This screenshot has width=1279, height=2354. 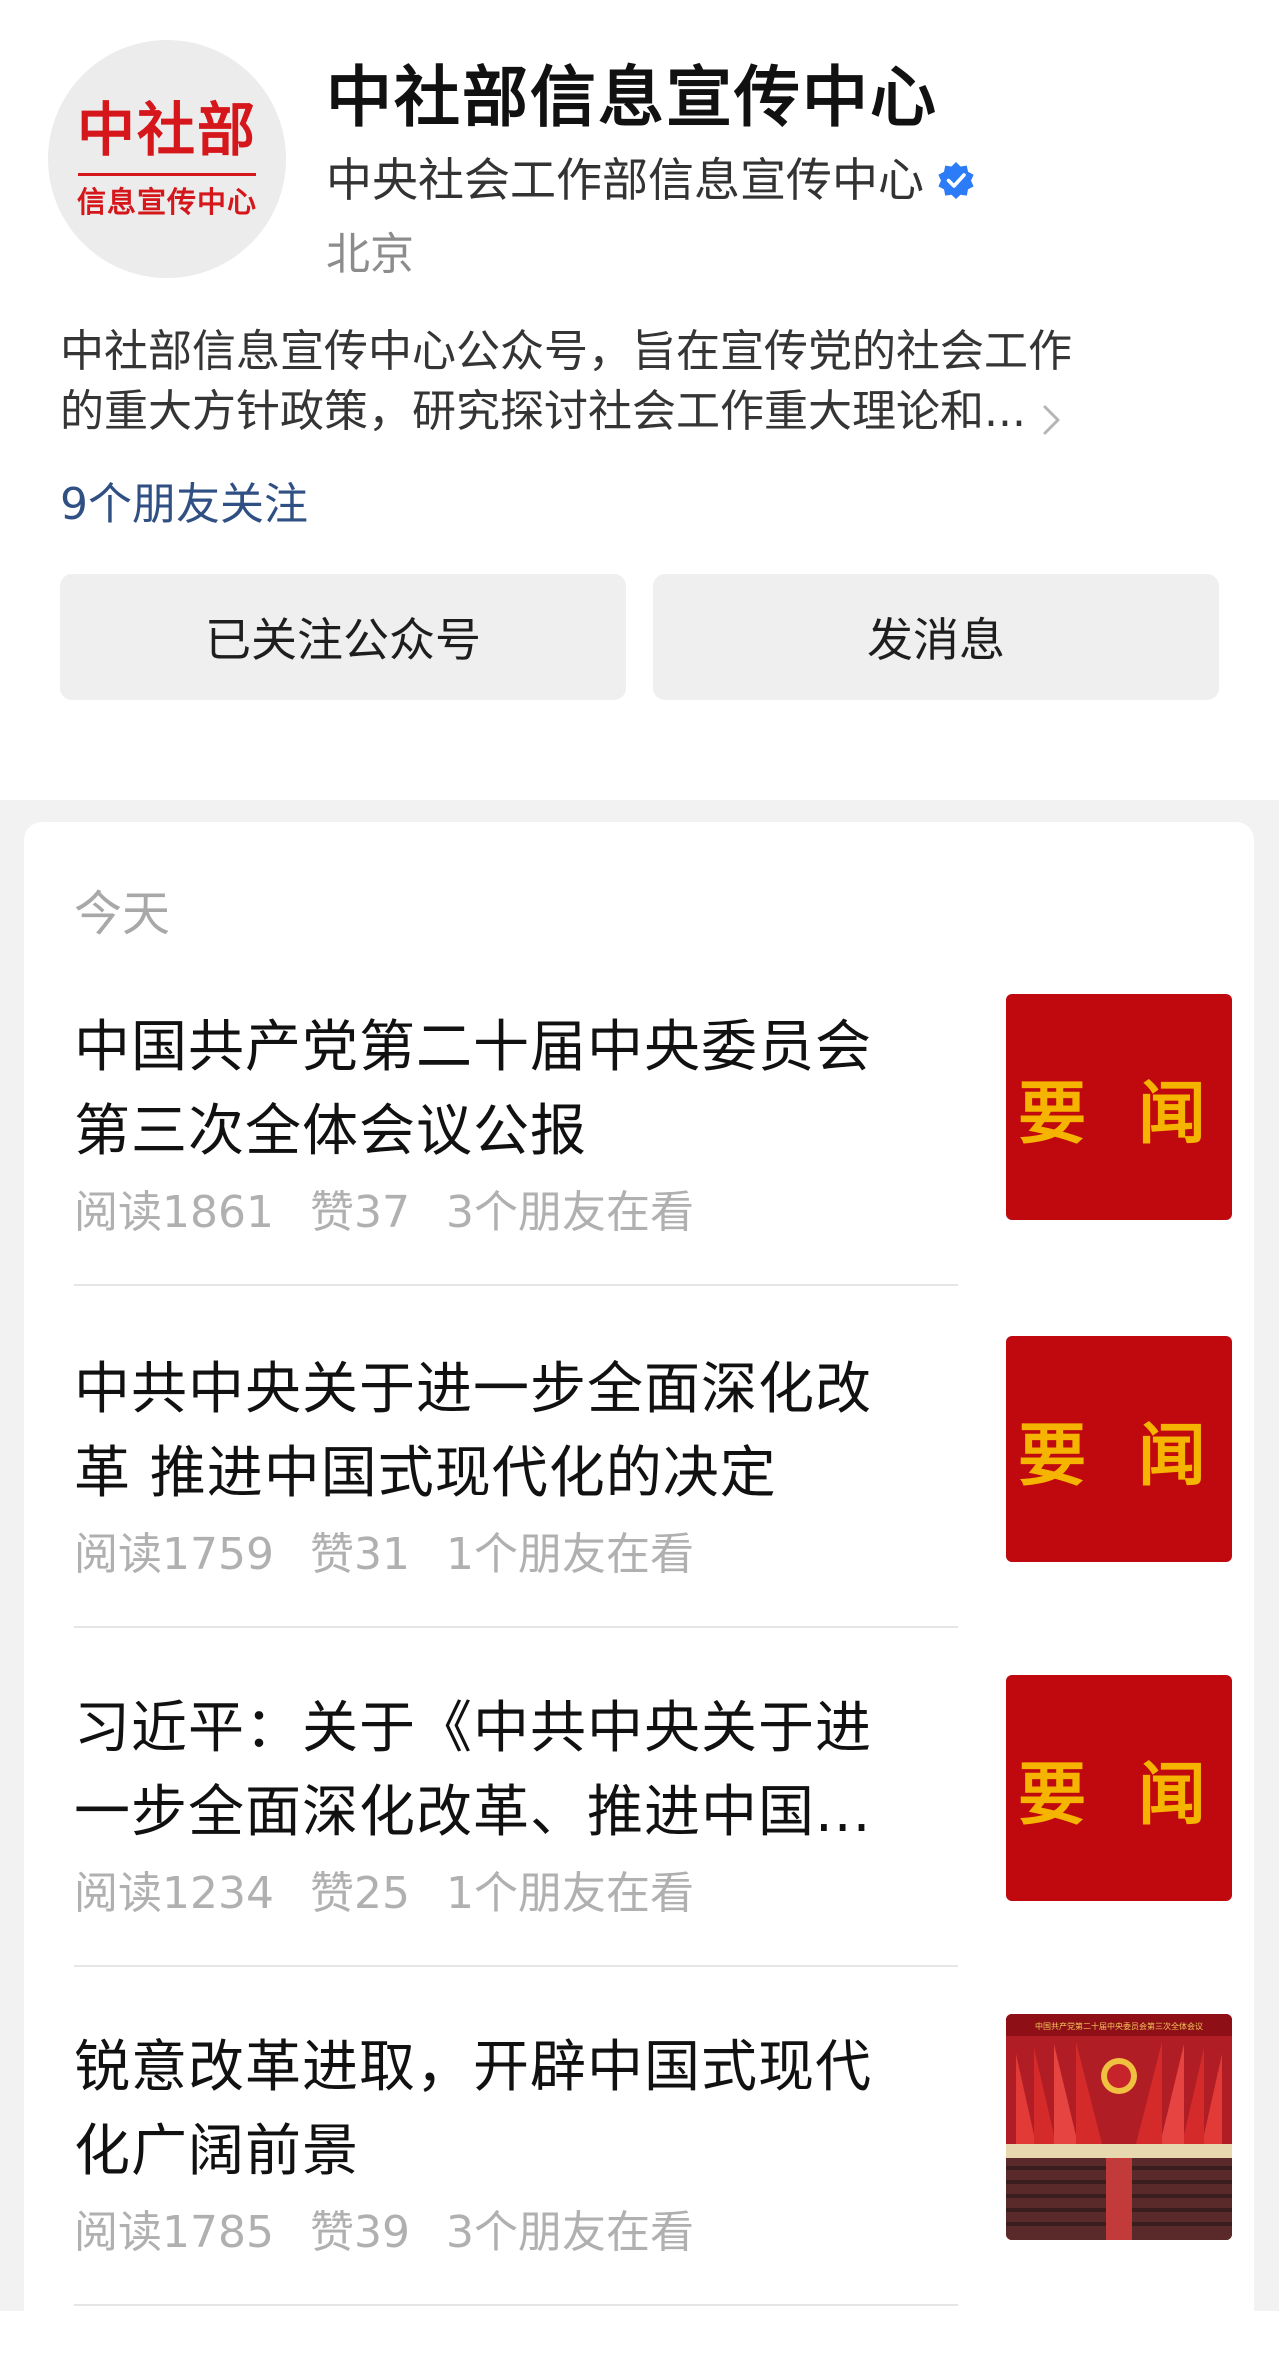 I want to click on article-stats: 阅读1861 赞37 3个朋友在看, so click(x=395, y=1208).